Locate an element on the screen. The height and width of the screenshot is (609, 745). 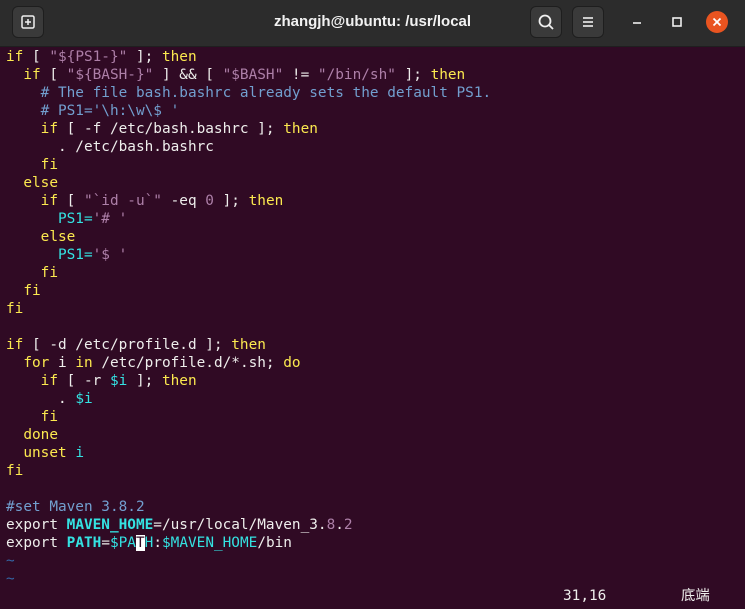
code-token: 8 is located at coordinates (331, 525).